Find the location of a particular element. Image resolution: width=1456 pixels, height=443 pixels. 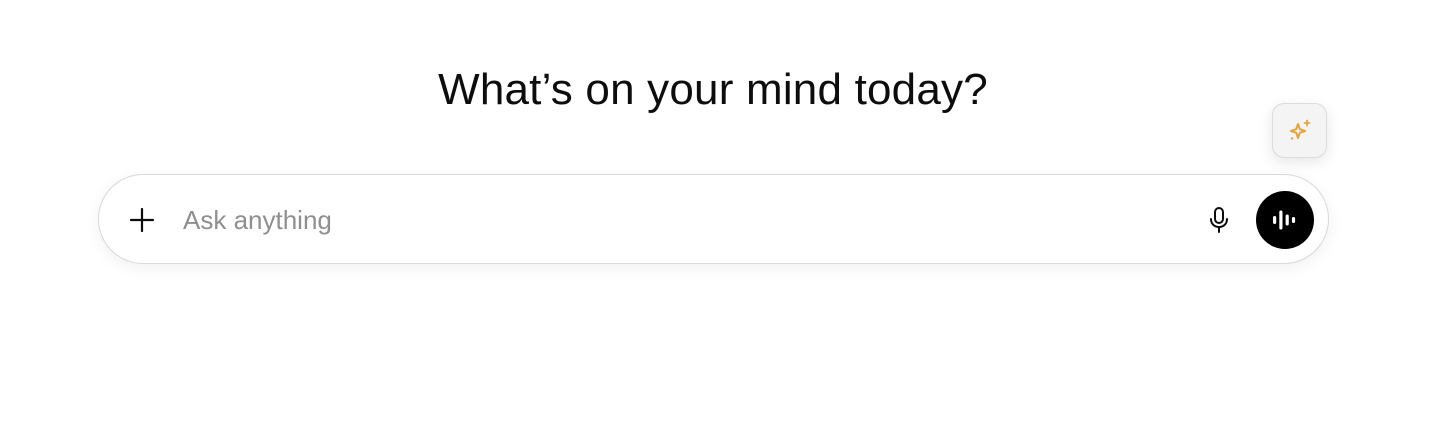

voice-waveform-icon is located at coordinates (1285, 220).